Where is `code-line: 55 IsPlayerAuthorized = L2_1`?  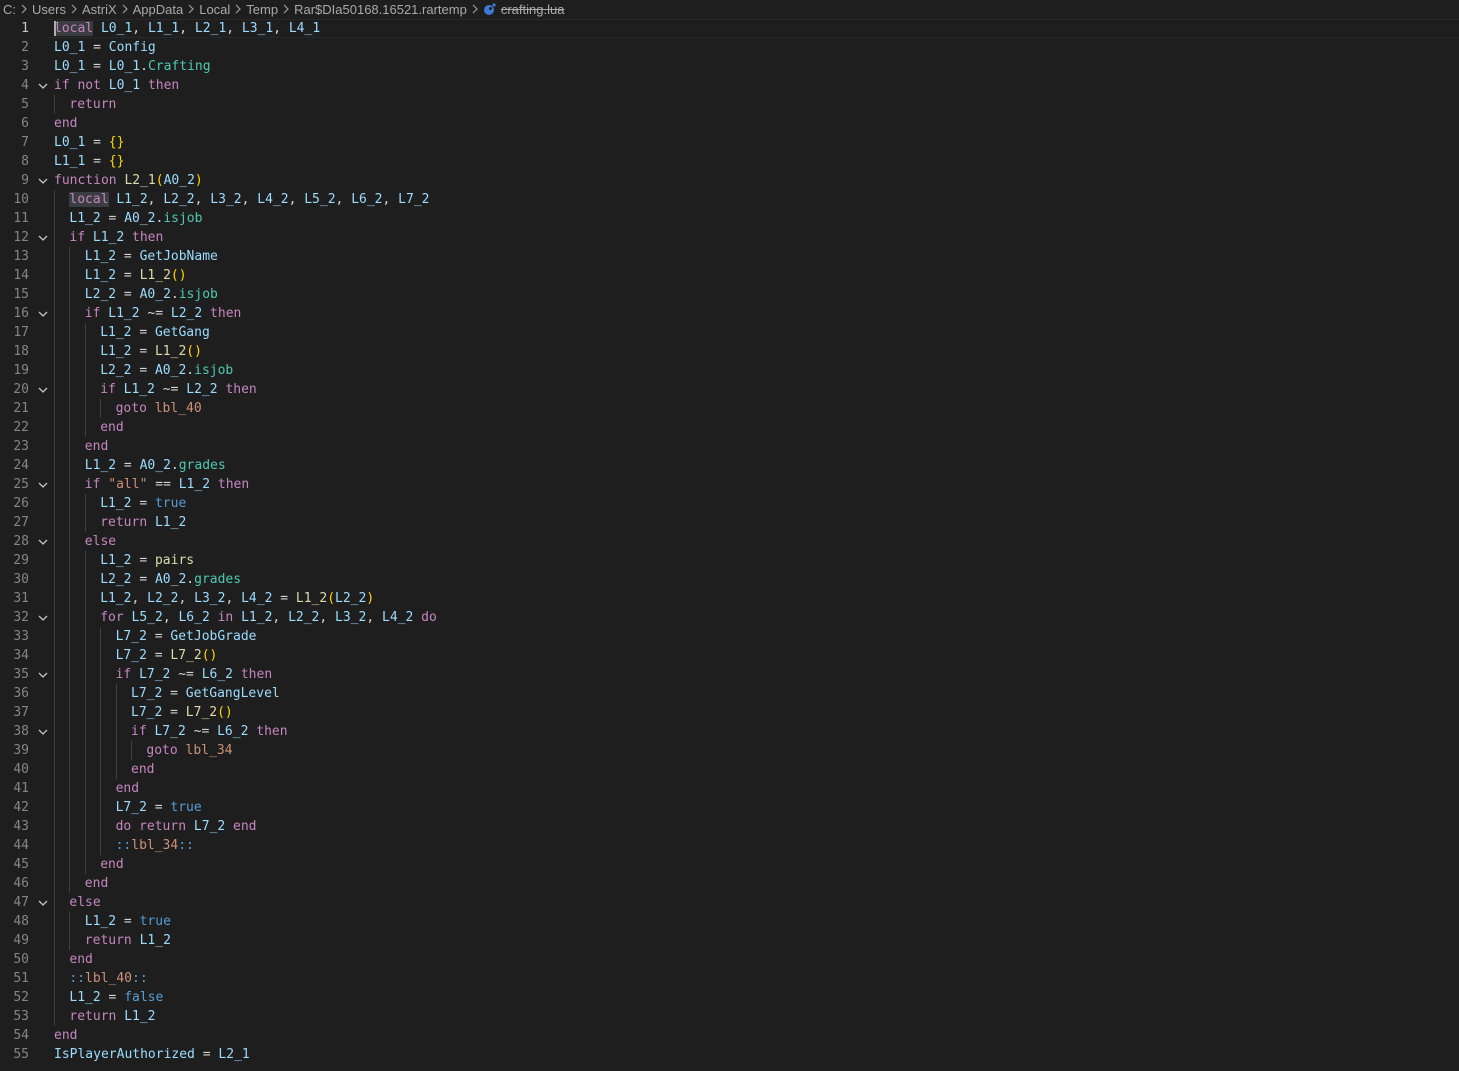 code-line: 55 IsPlayerAuthorized = L2_1 is located at coordinates (729, 1054).